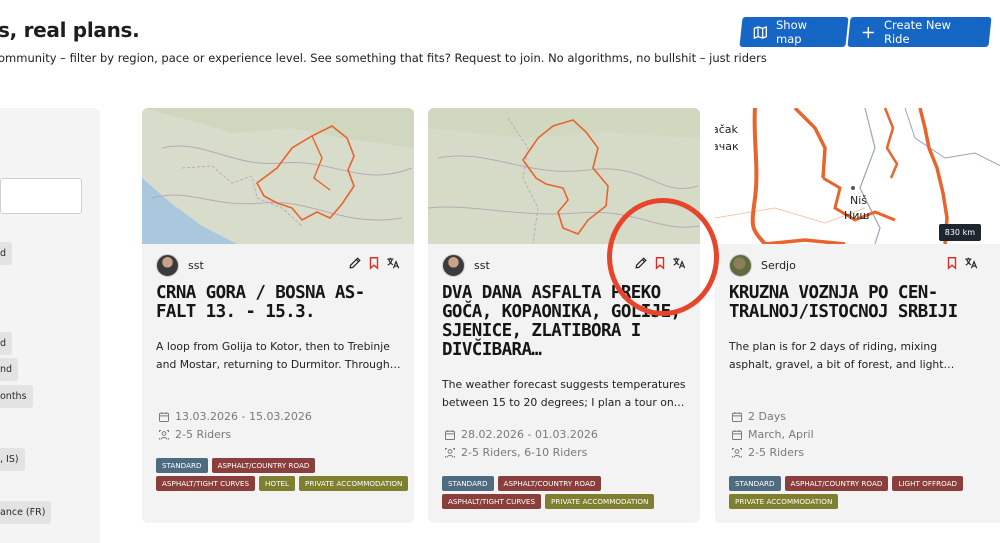 This screenshot has height=543, width=1000. I want to click on date-text: 28.02.2026 - 01.03.2026, so click(529, 434).